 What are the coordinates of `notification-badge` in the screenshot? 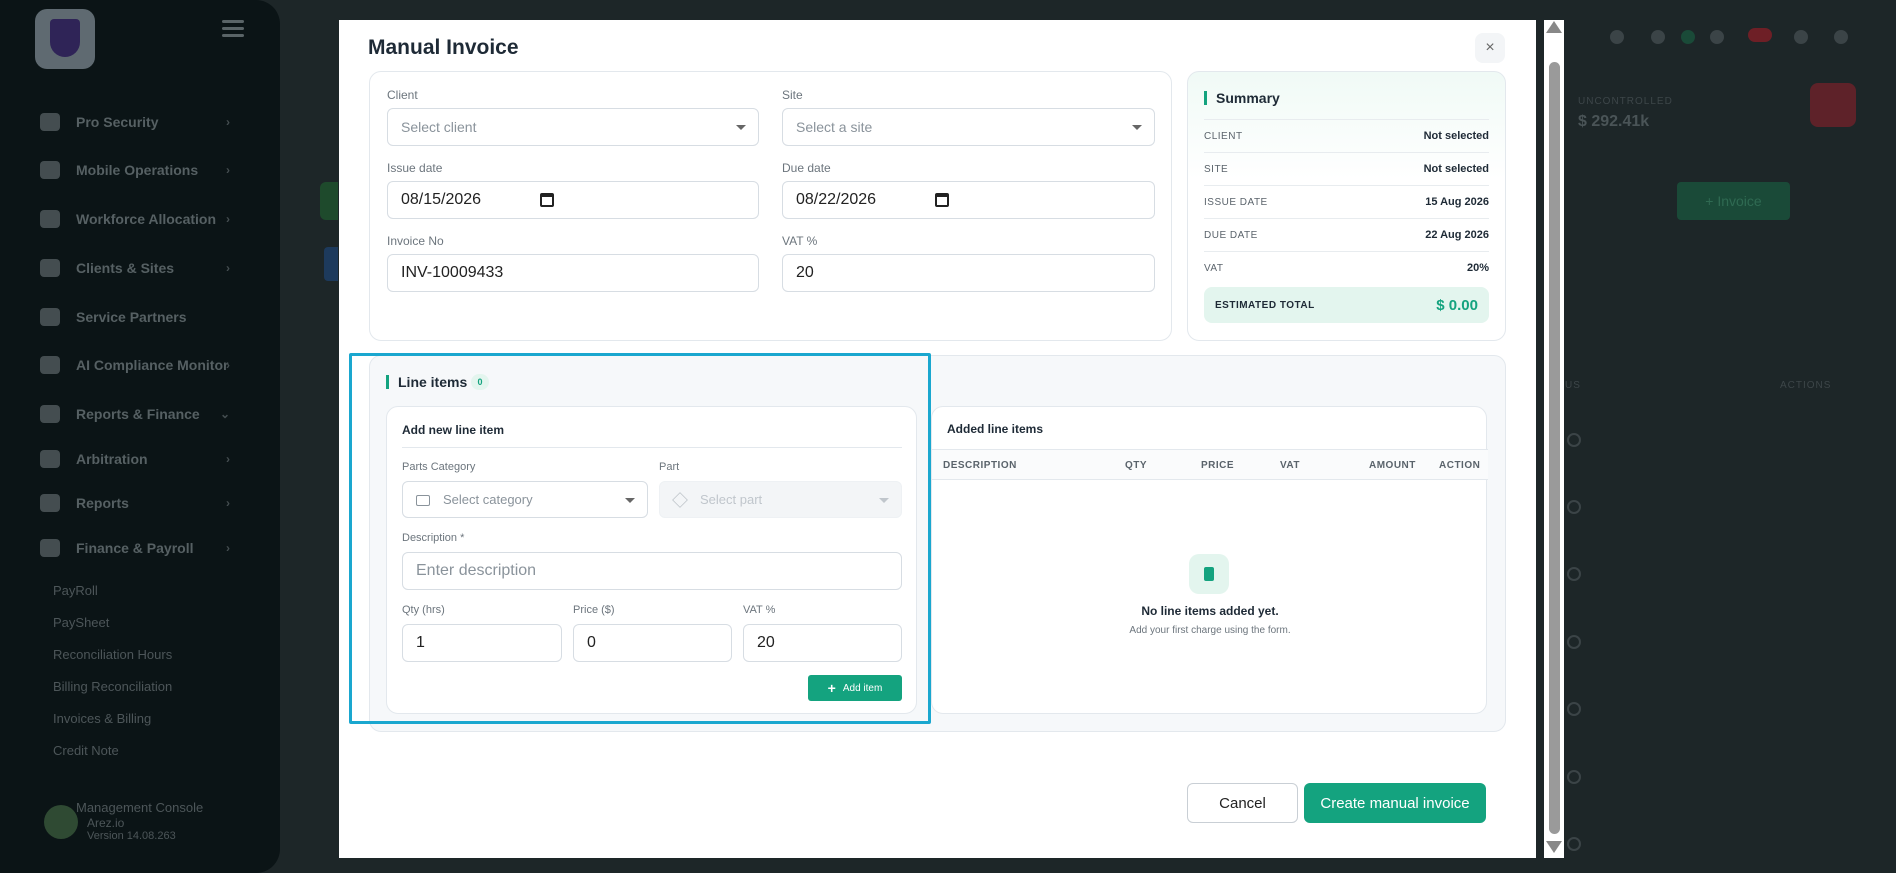 It's located at (1760, 35).